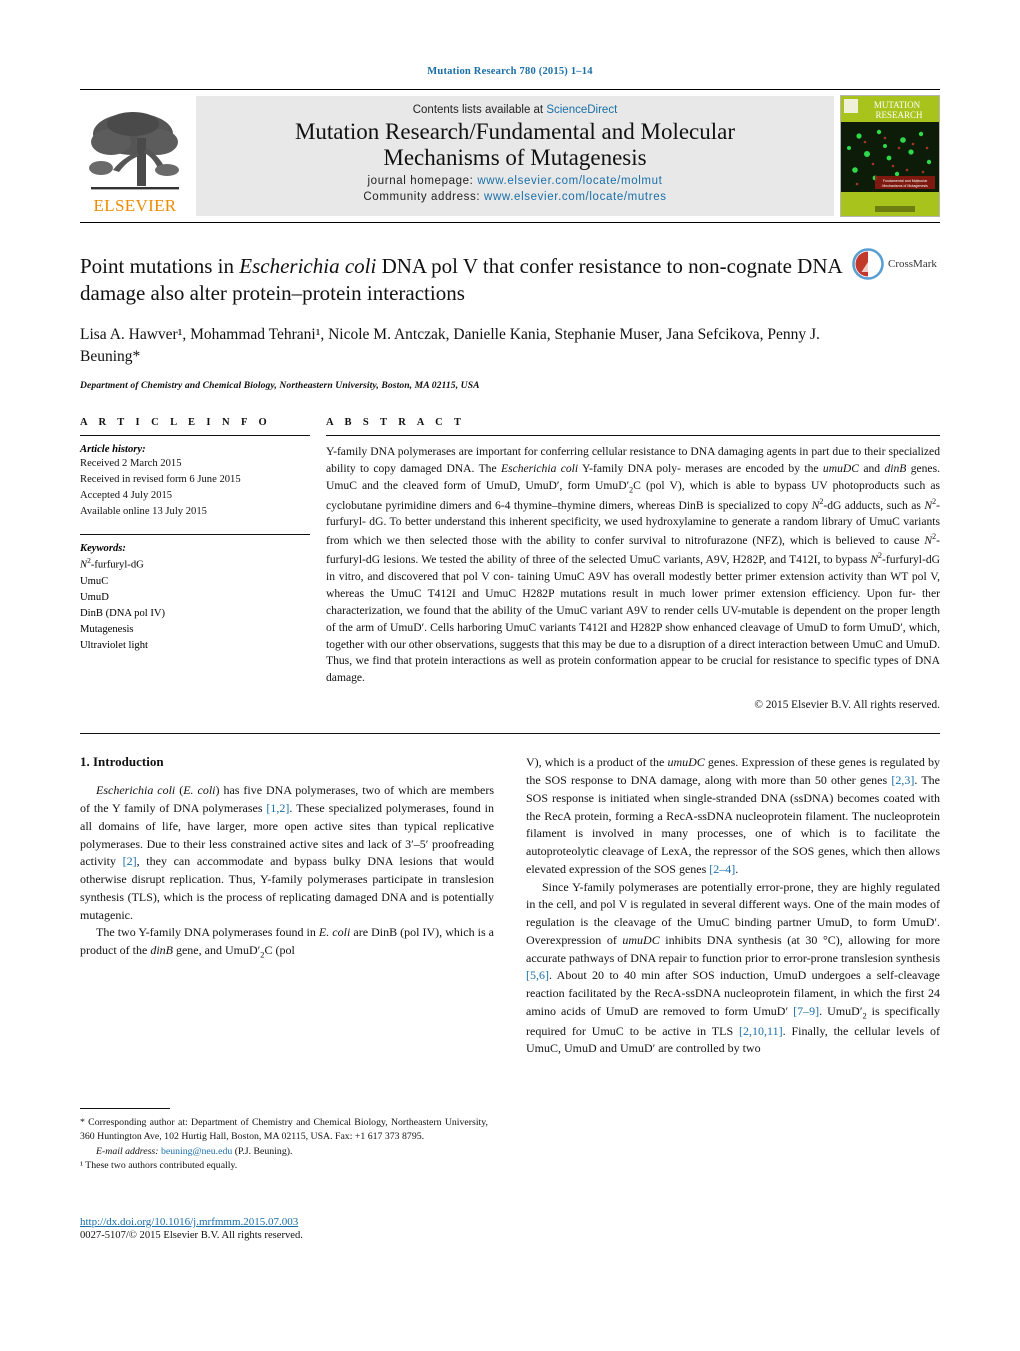 The width and height of the screenshot is (1020, 1351). Describe the element at coordinates (159, 1165) in the screenshot. I see `footnote-equal-contribution: ¹ These two authors contributed equally.` at that location.